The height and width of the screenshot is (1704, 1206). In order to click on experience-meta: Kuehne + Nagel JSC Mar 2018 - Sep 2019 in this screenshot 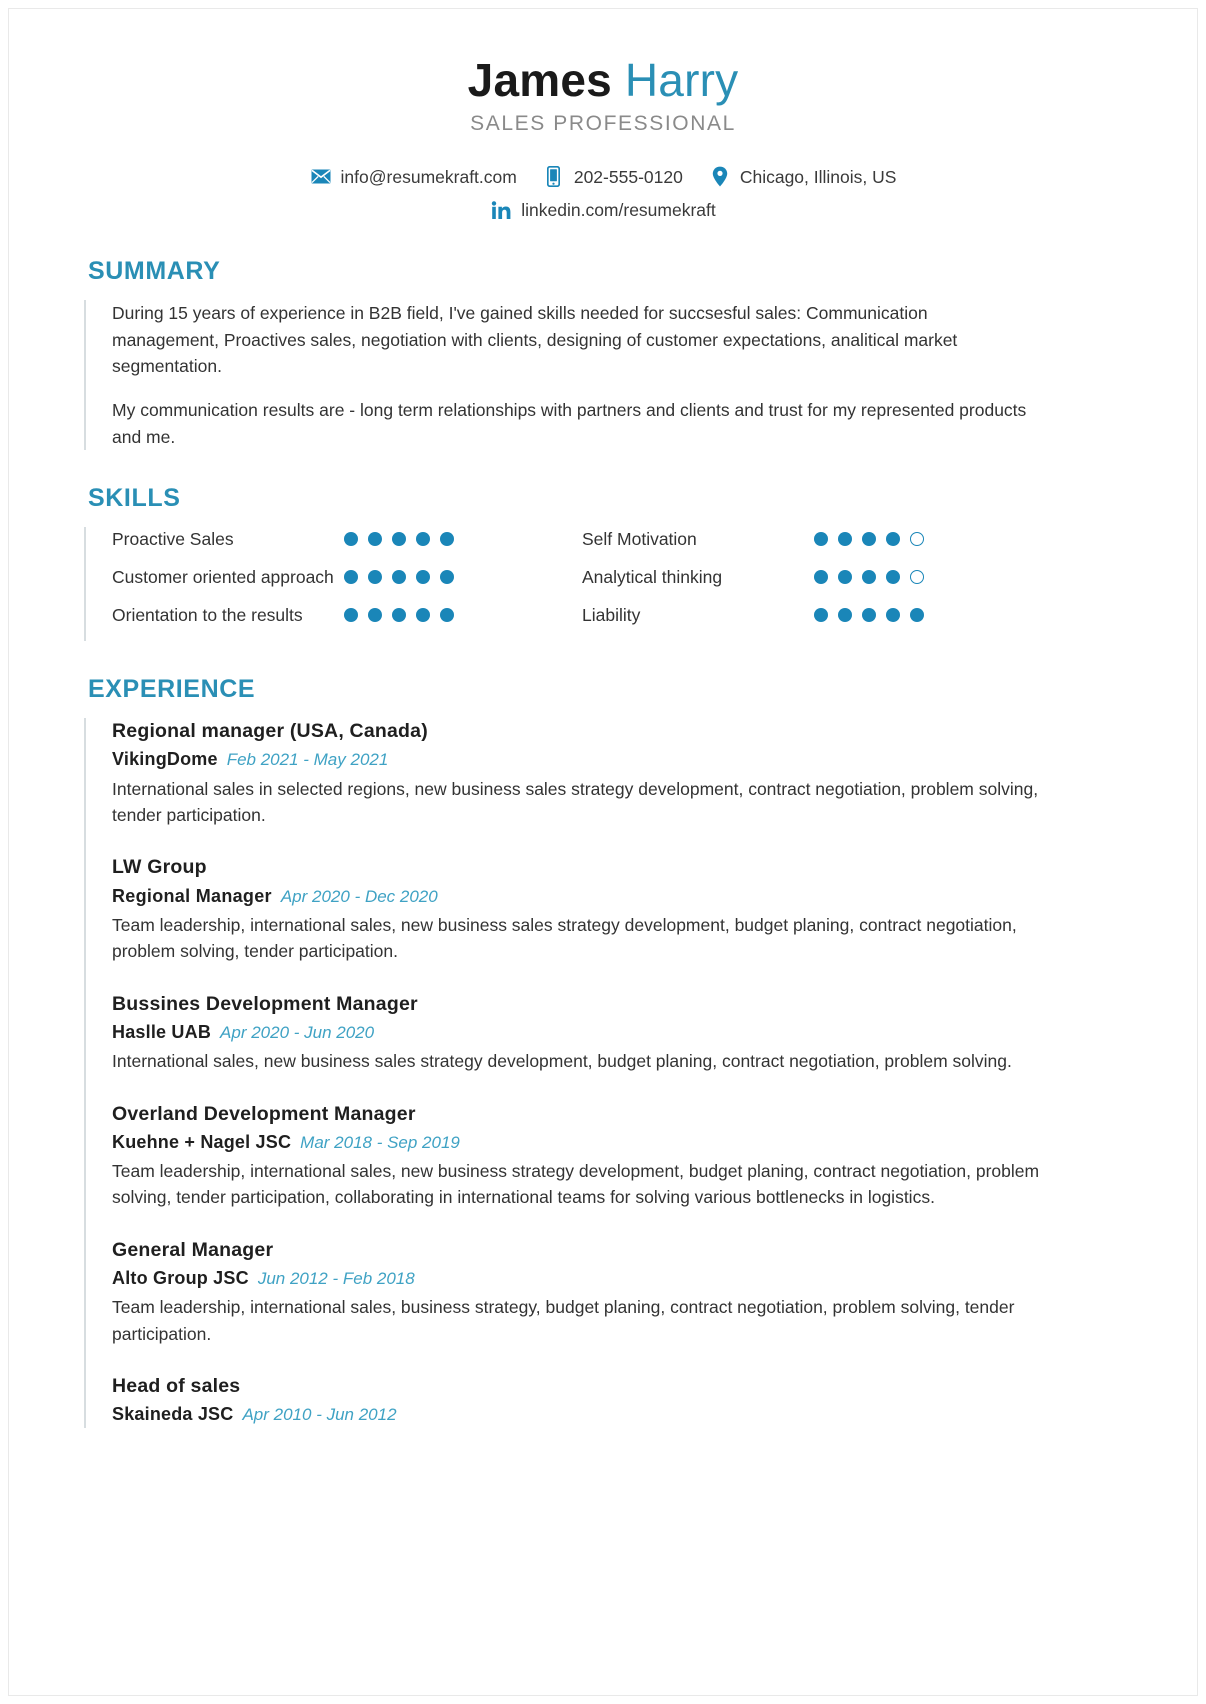, I will do `click(659, 1142)`.